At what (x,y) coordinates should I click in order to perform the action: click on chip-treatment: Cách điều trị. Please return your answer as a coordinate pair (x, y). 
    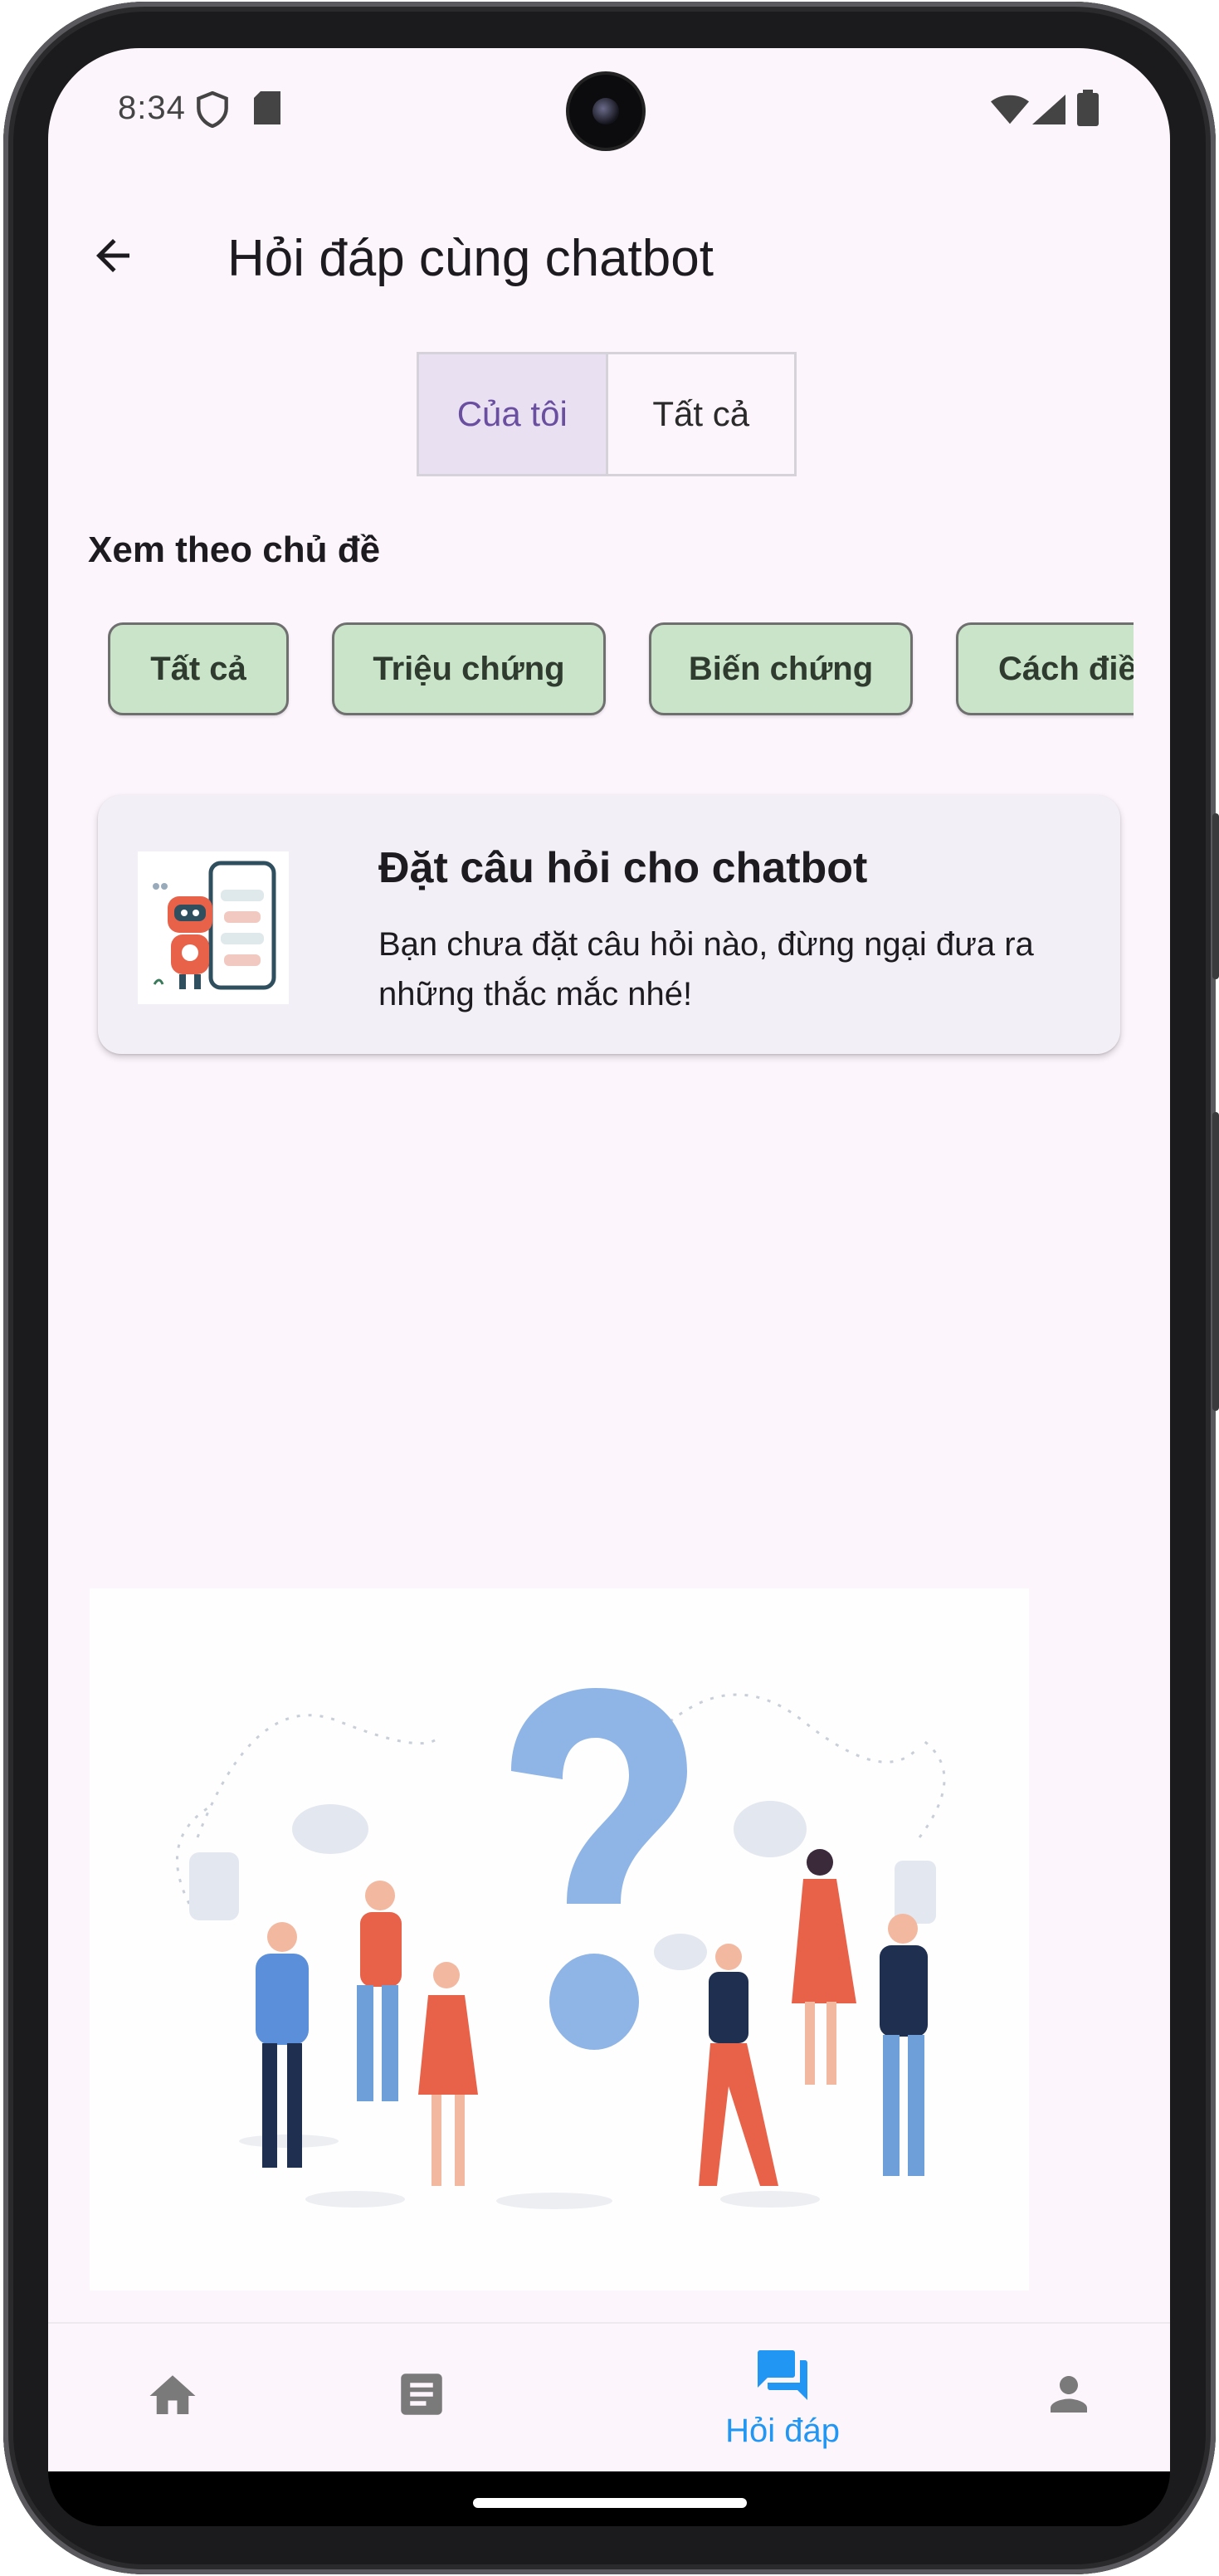
    Looking at the image, I should click on (1045, 669).